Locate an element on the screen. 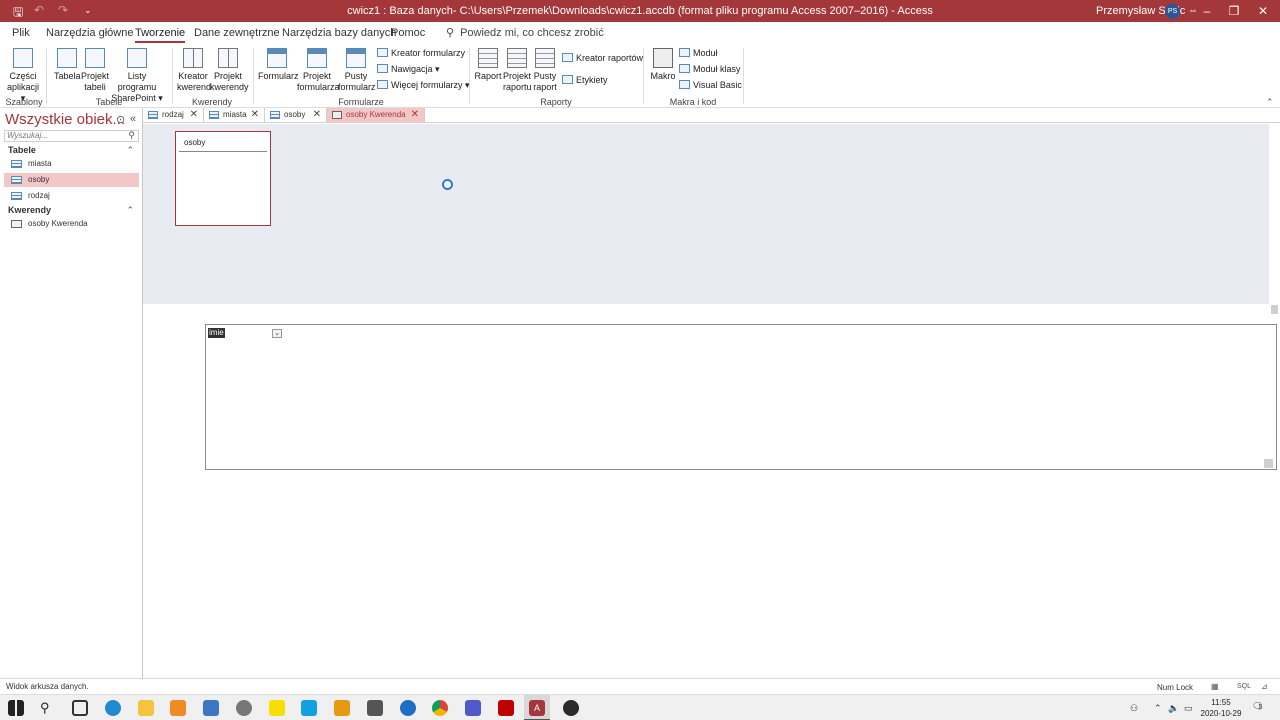  tab-tworzenie: Tworzenie is located at coordinates (160, 35).